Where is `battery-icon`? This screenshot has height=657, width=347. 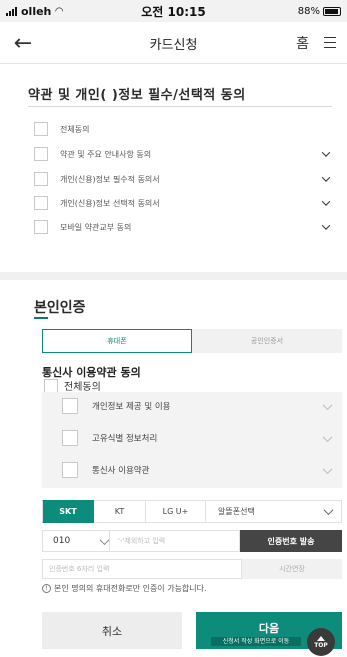
battery-icon is located at coordinates (332, 11).